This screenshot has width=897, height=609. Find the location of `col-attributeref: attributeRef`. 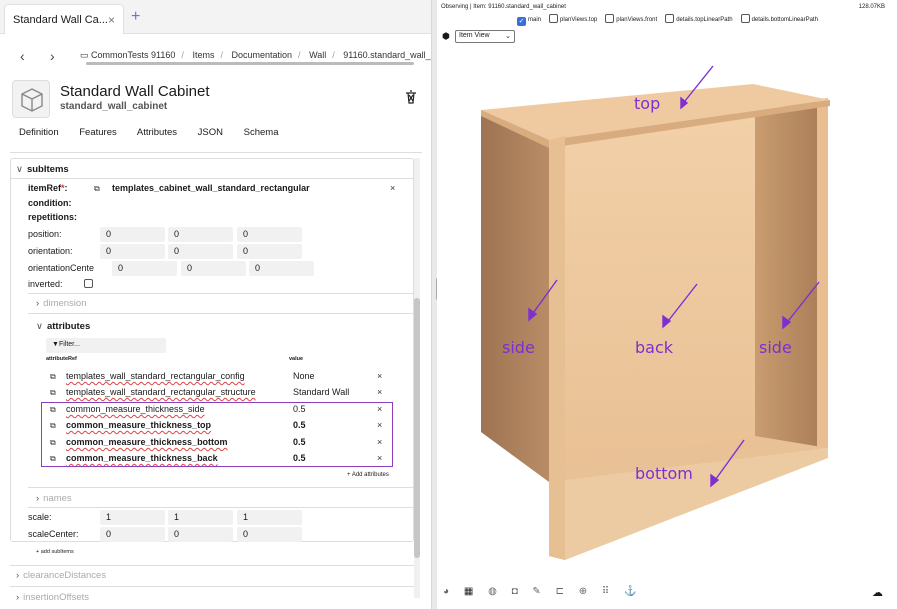

col-attributeref: attributeRef is located at coordinates (61, 359).